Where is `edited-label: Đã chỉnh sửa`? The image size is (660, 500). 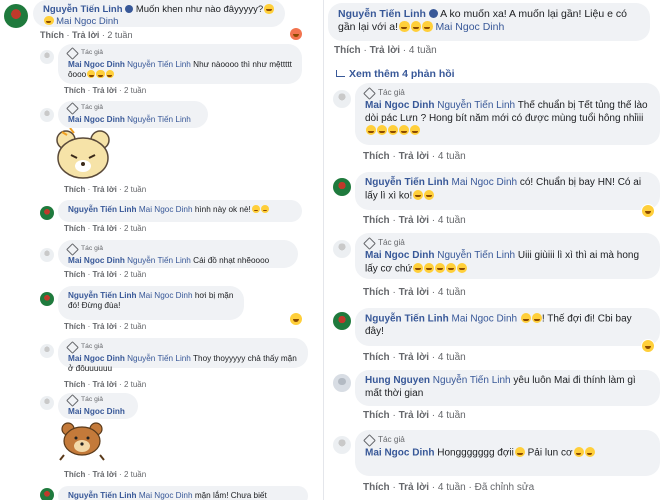 edited-label: Đã chỉnh sửa is located at coordinates (505, 487).